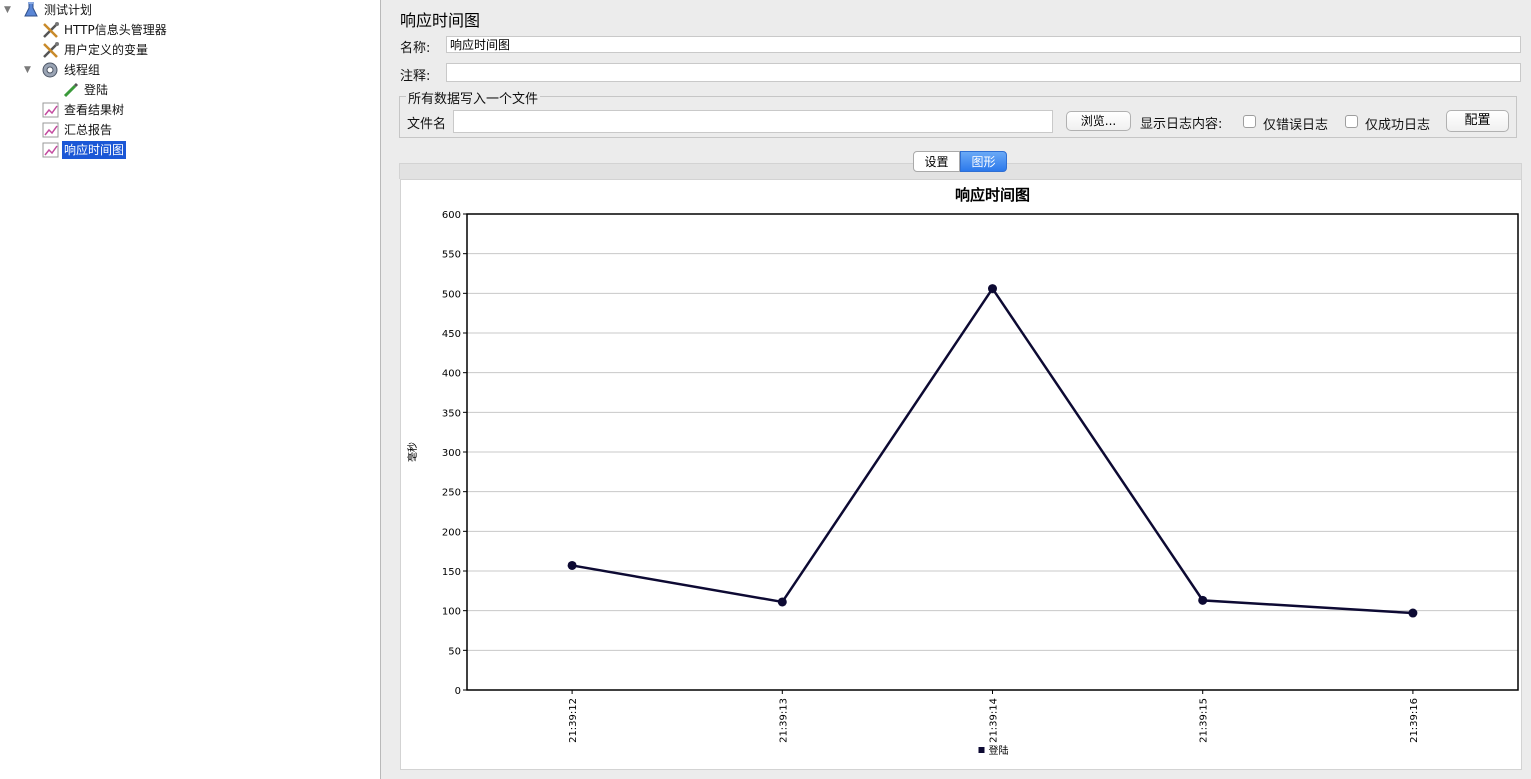 The height and width of the screenshot is (779, 1531). What do you see at coordinates (473, 97) in the screenshot?
I see `write-to-file-legend: 所有数据写入一个文件` at bounding box center [473, 97].